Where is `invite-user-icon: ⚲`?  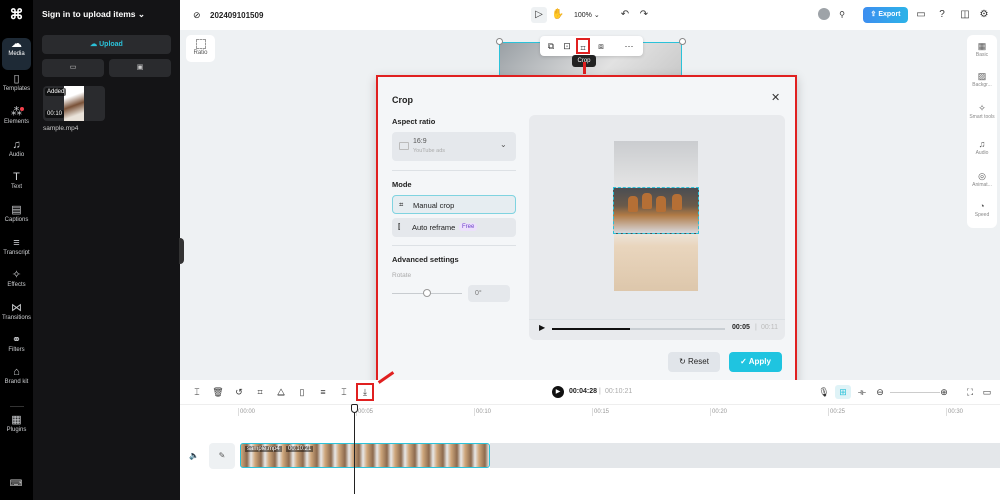
invite-user-icon: ⚲ is located at coordinates (842, 15).